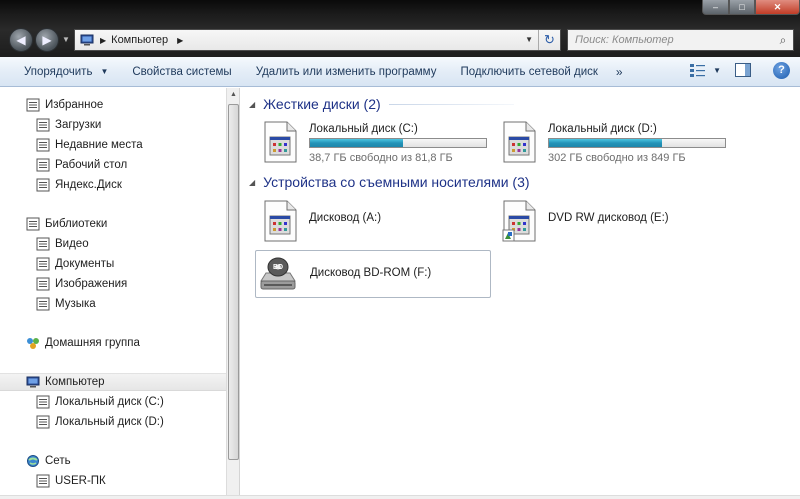 Image resolution: width=800 pixels, height=499 pixels. Describe the element at coordinates (519, 221) in the screenshot. I see `dvd-drive-icon` at that location.